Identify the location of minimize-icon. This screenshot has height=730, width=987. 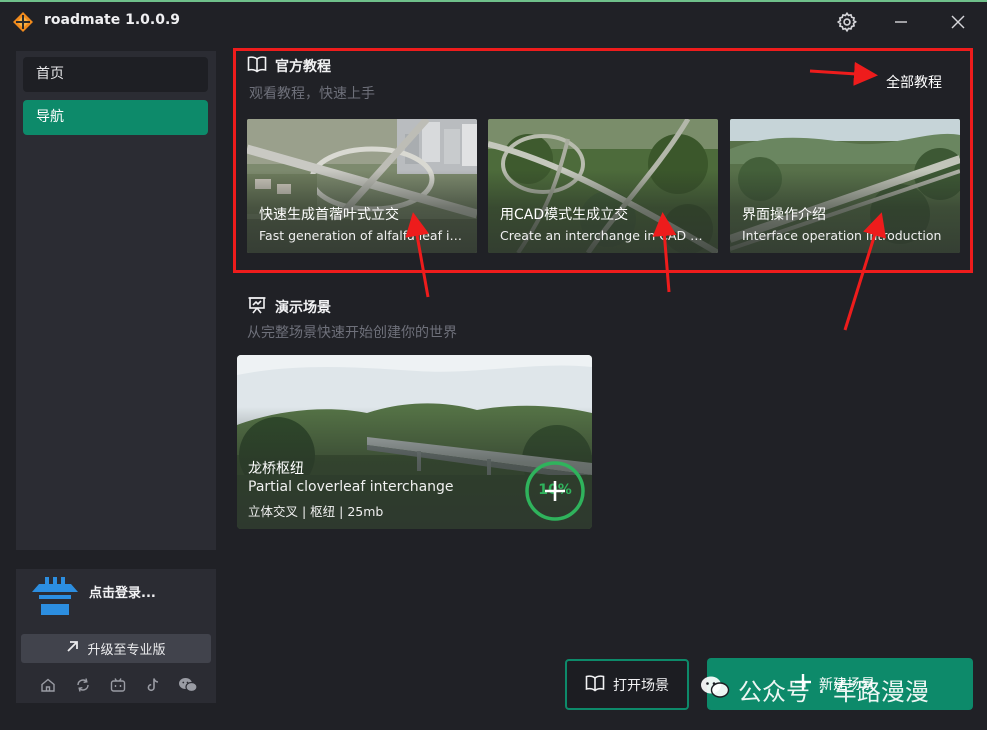
(901, 22).